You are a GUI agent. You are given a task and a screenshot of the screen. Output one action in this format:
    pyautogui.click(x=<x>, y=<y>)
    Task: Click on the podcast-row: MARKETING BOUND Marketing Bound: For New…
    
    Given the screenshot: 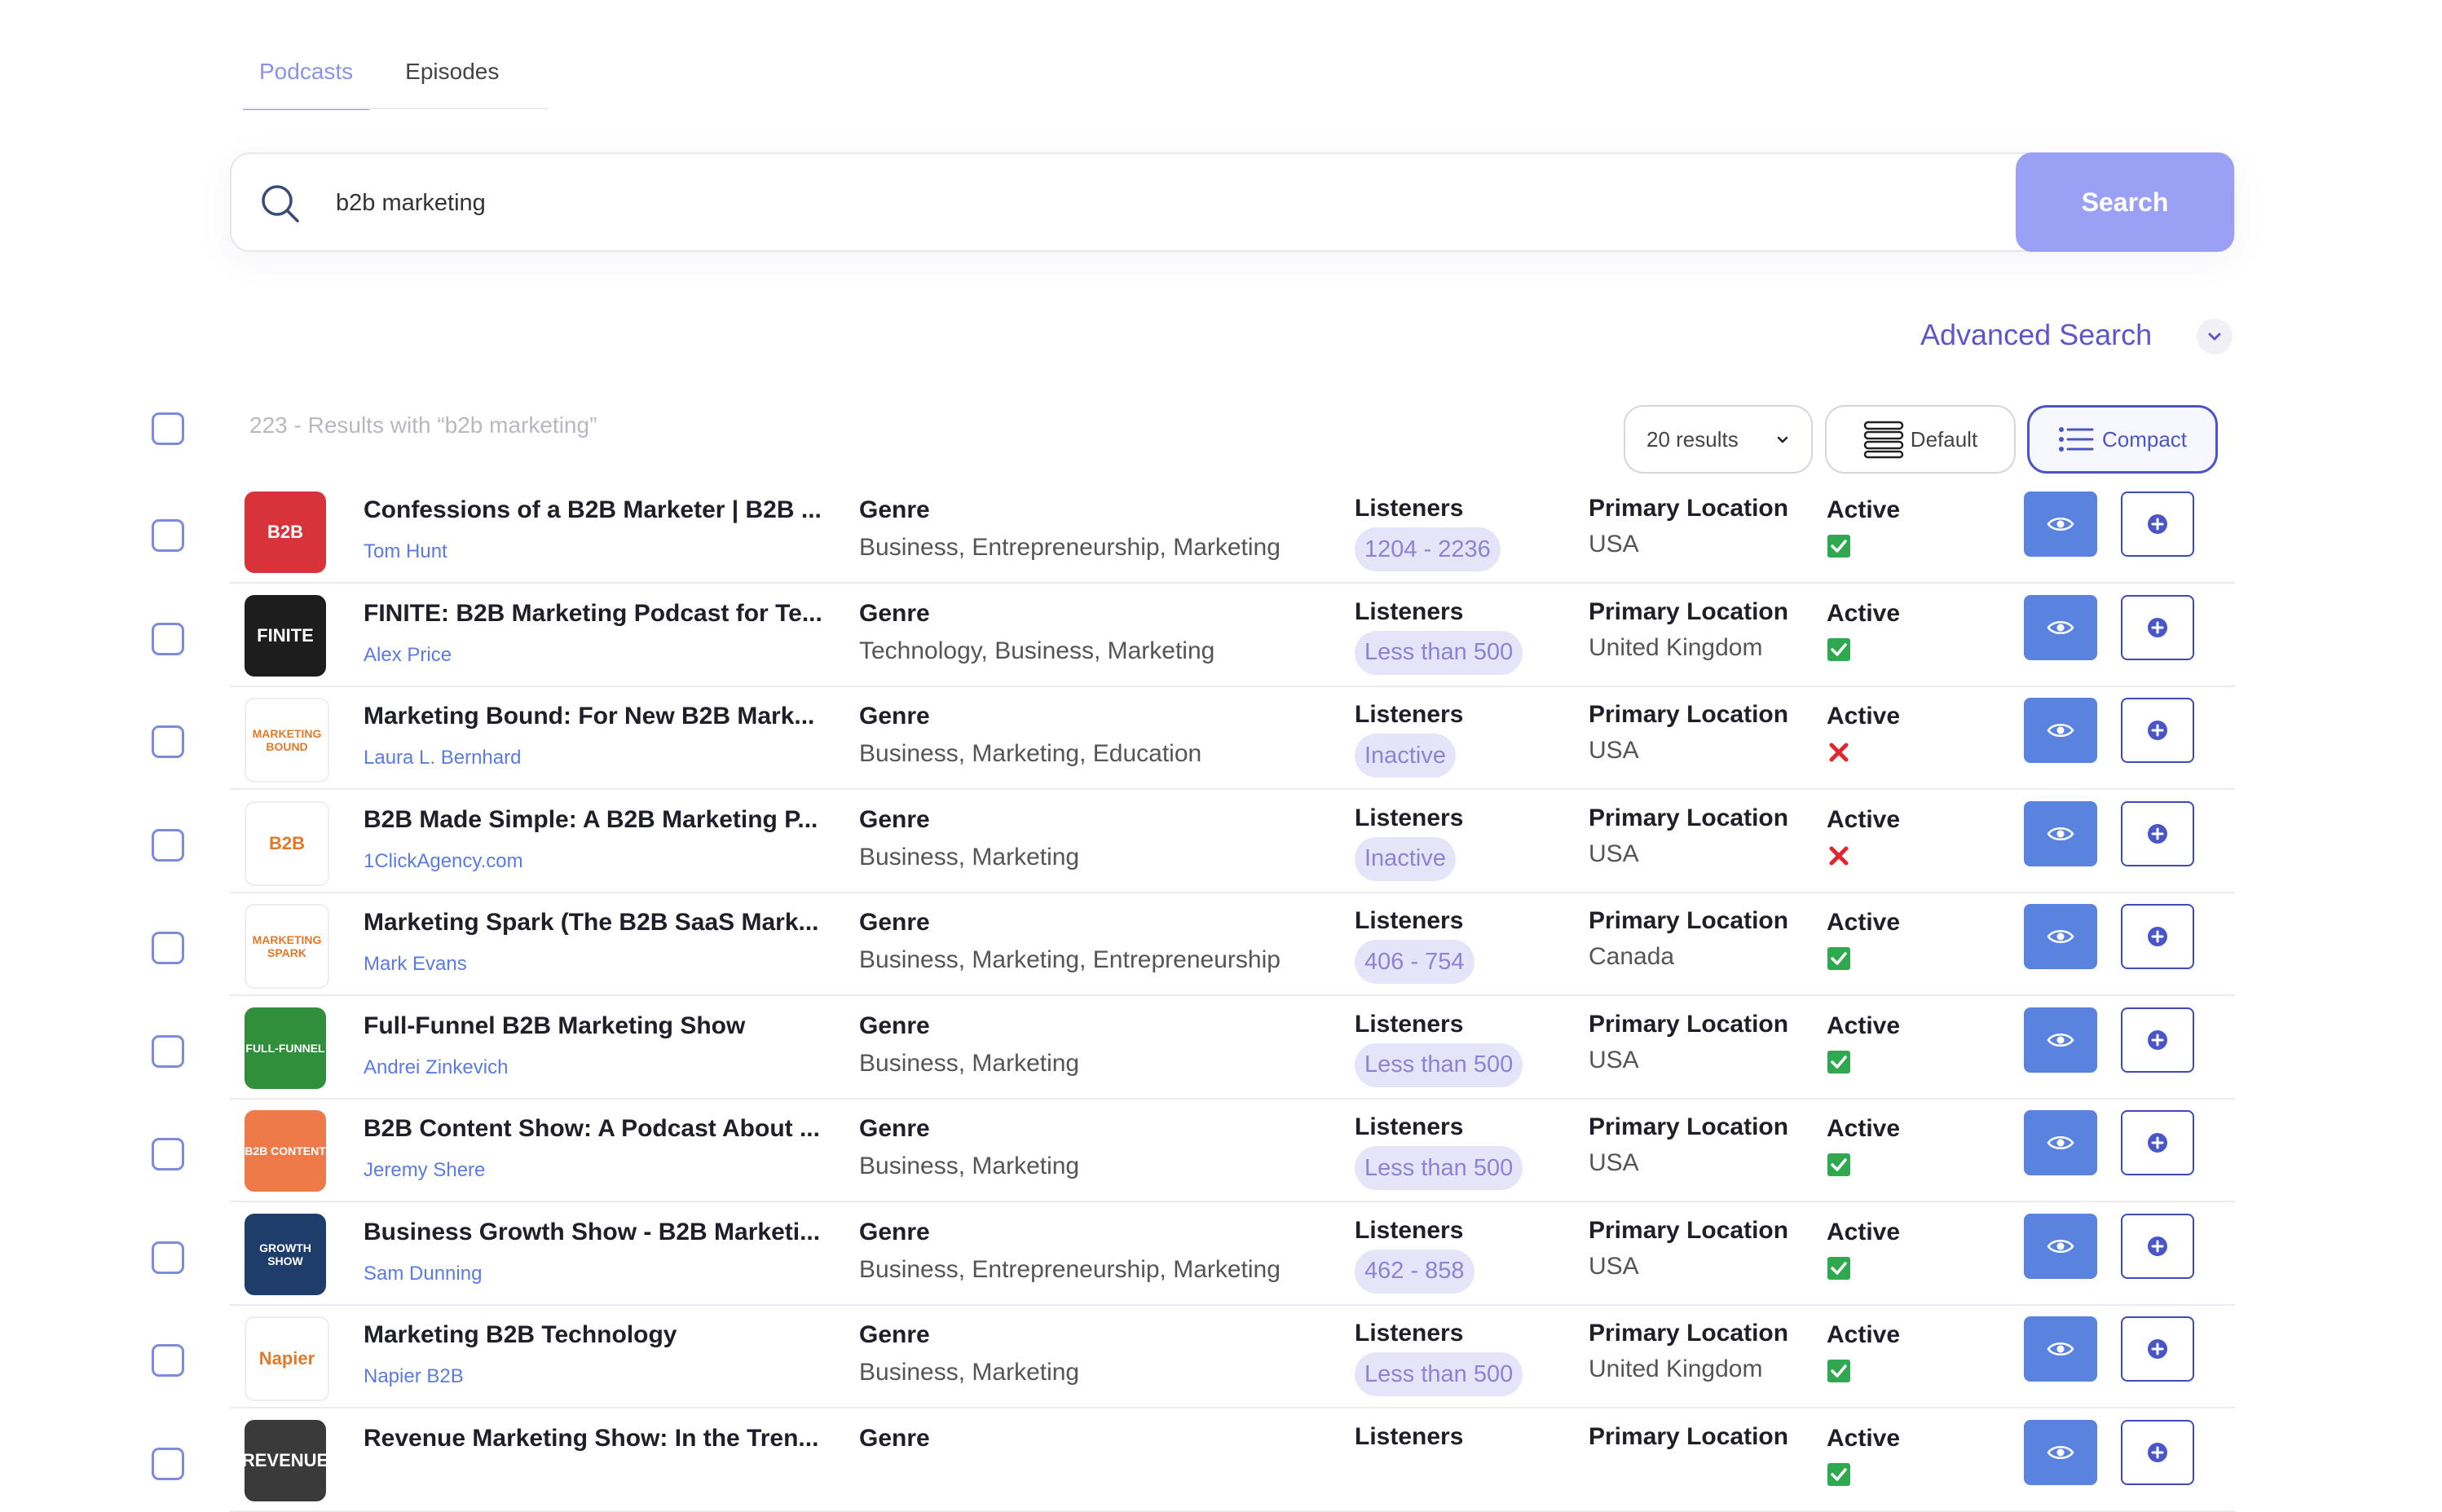 What is the action you would take?
    pyautogui.click(x=1193, y=738)
    